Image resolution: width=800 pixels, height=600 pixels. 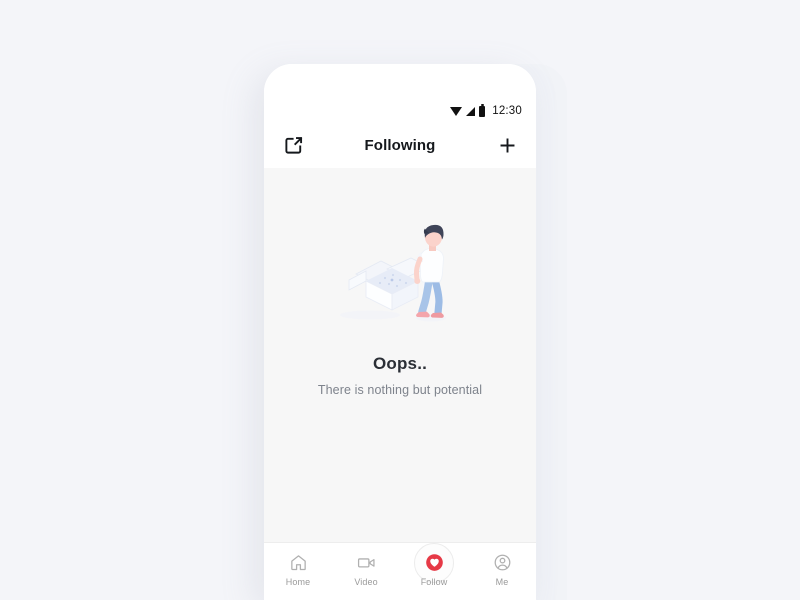 I want to click on status-bar-icons, so click(x=468, y=110).